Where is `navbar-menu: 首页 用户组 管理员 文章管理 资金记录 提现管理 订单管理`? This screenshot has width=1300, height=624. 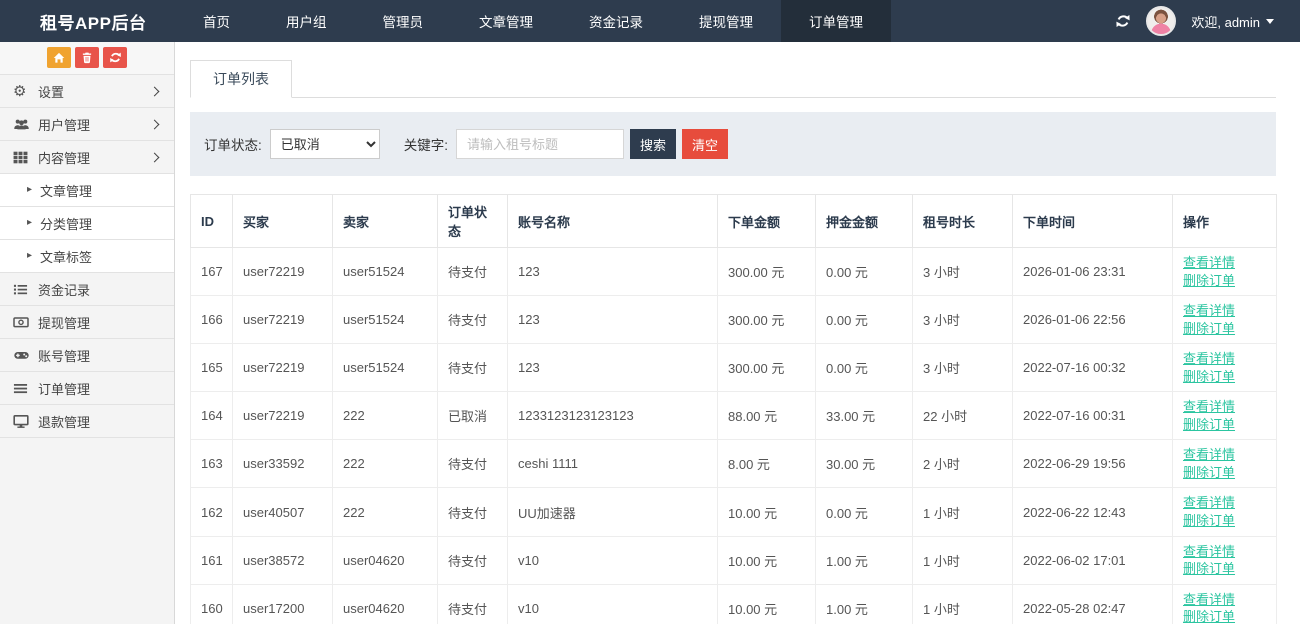 navbar-menu: 首页 用户组 管理员 文章管理 资金记录 提现管理 订单管理 is located at coordinates (533, 21).